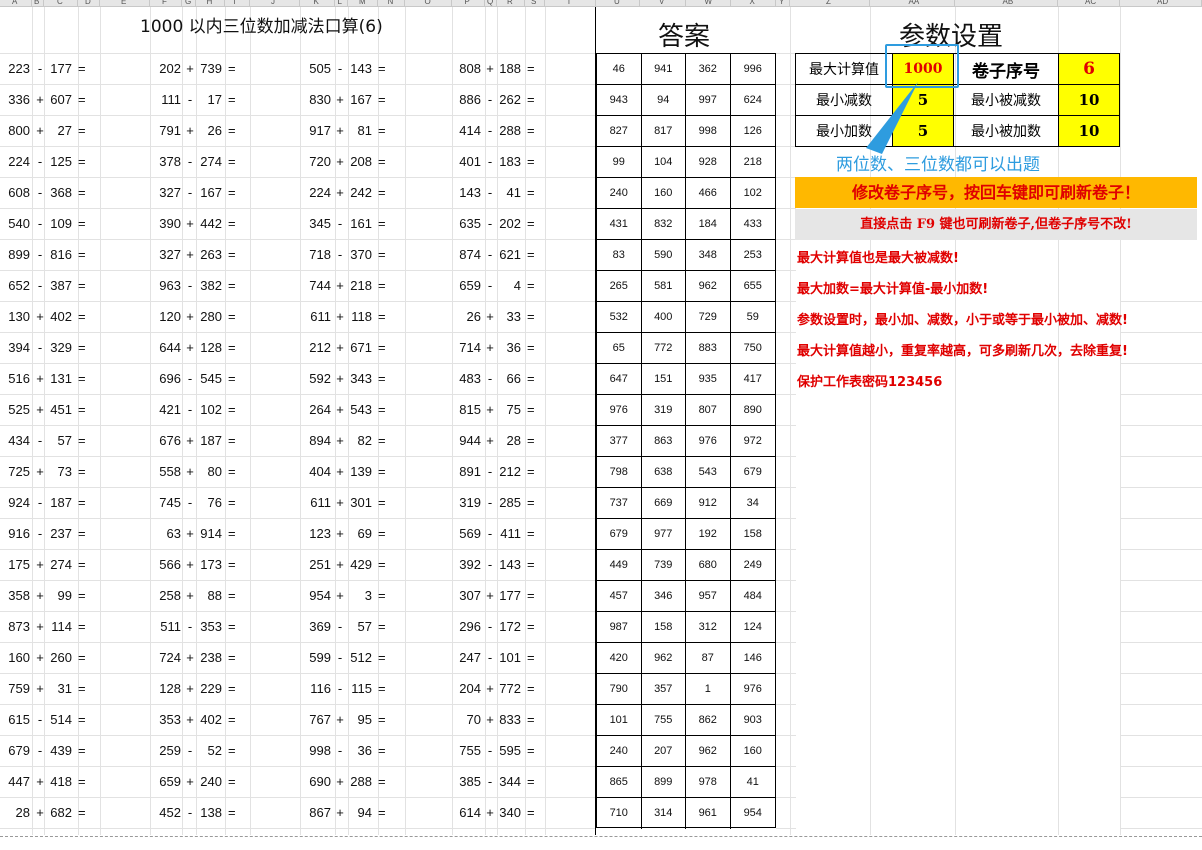  I want to click on answer-cell: 466, so click(708, 193).